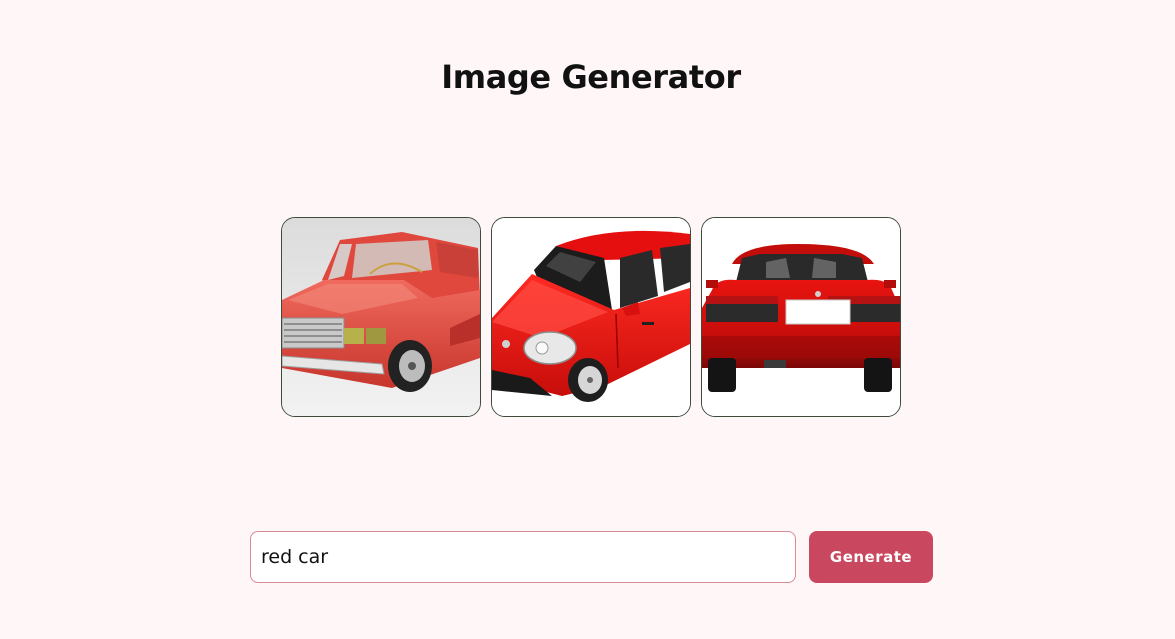 This screenshot has width=1175, height=639. I want to click on red-car-rear-image, so click(801, 317).